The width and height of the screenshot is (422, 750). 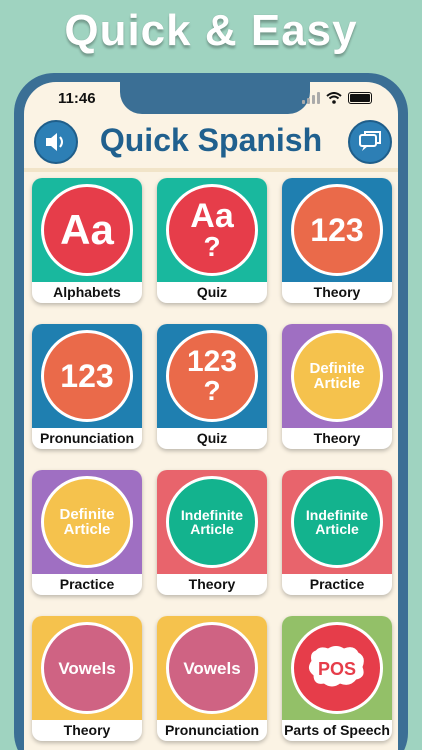 I want to click on lesson-tile: 123? Quiz, so click(x=212, y=386).